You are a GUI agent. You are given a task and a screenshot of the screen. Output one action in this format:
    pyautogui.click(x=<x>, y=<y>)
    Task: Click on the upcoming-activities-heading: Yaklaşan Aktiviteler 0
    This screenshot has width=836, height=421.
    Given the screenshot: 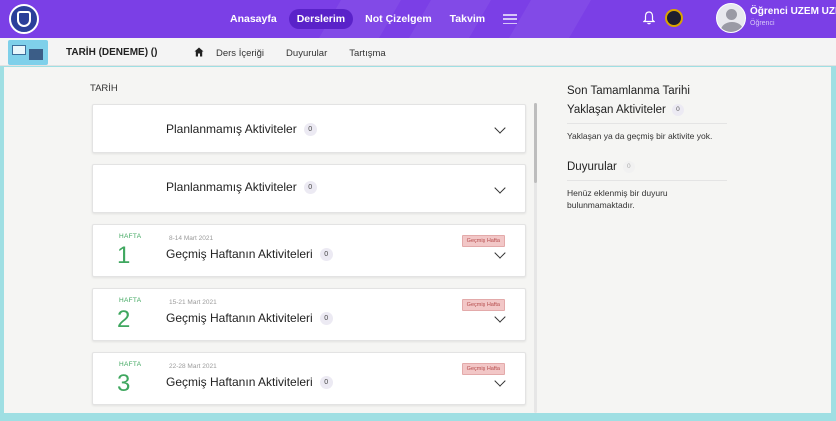 What is the action you would take?
    pyautogui.click(x=647, y=110)
    